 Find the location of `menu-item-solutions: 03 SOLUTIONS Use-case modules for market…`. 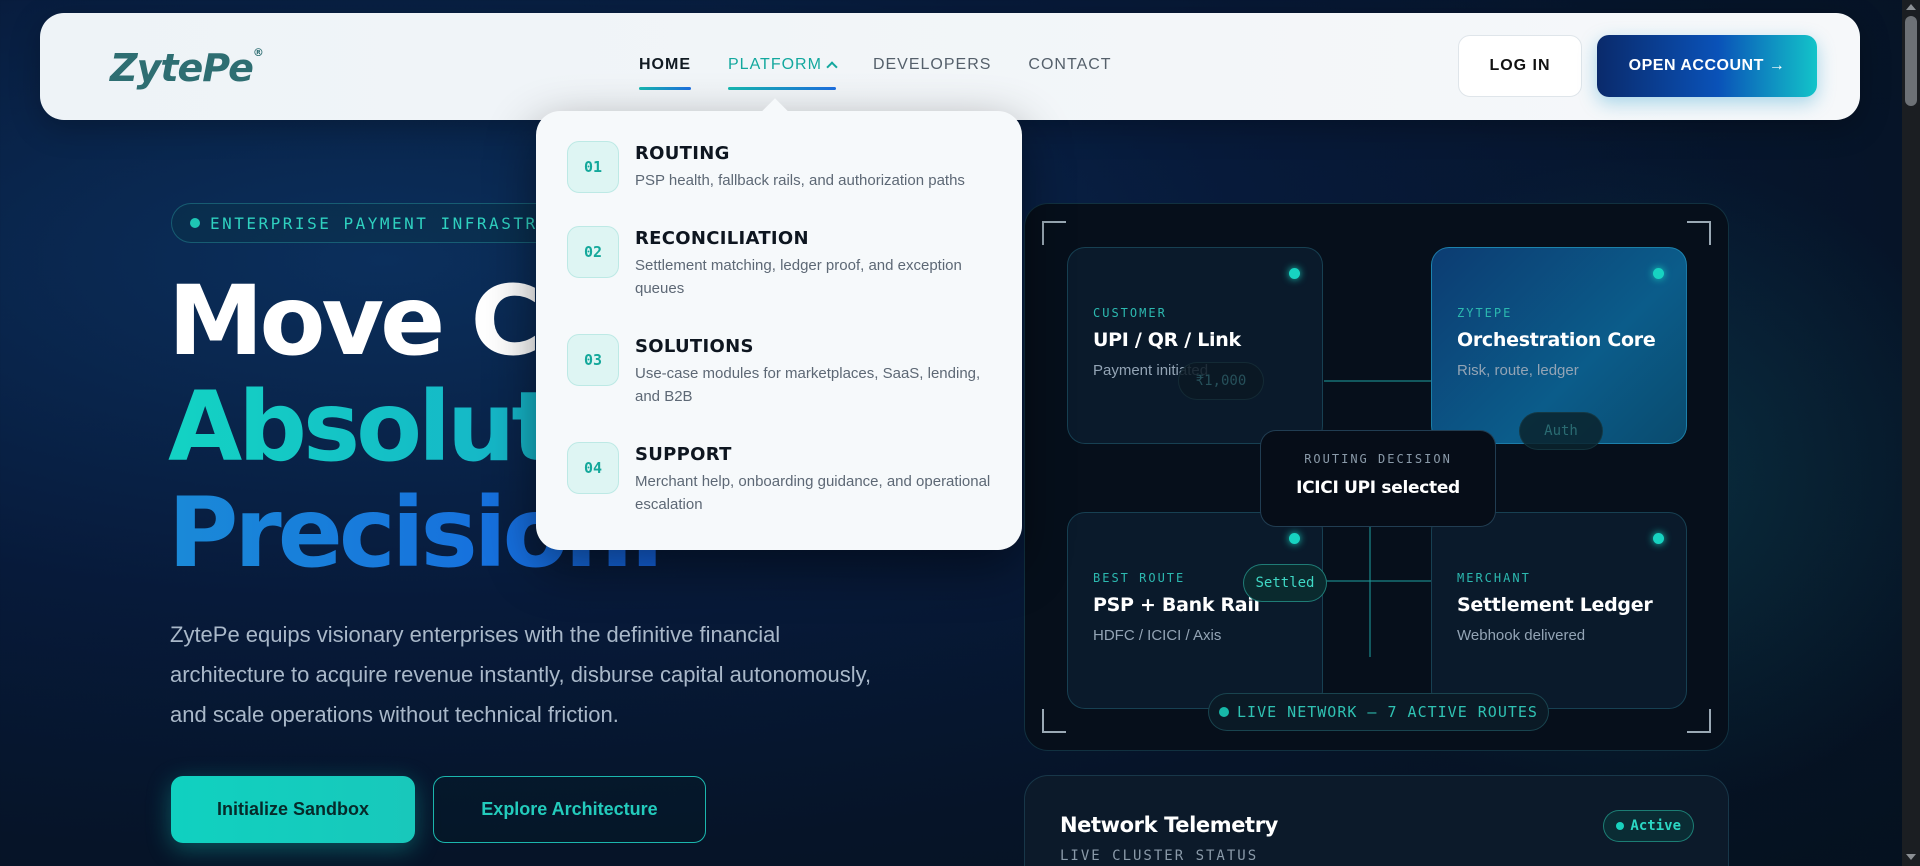

menu-item-solutions: 03 SOLUTIONS Use-case modules for market… is located at coordinates (781, 371).